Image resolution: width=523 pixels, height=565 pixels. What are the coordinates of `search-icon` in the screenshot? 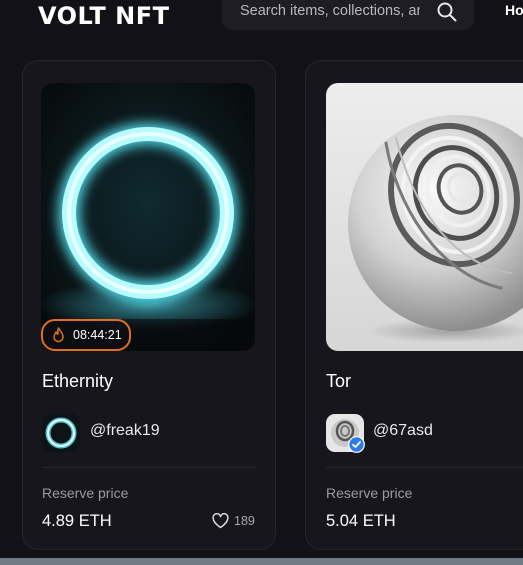 It's located at (447, 12).